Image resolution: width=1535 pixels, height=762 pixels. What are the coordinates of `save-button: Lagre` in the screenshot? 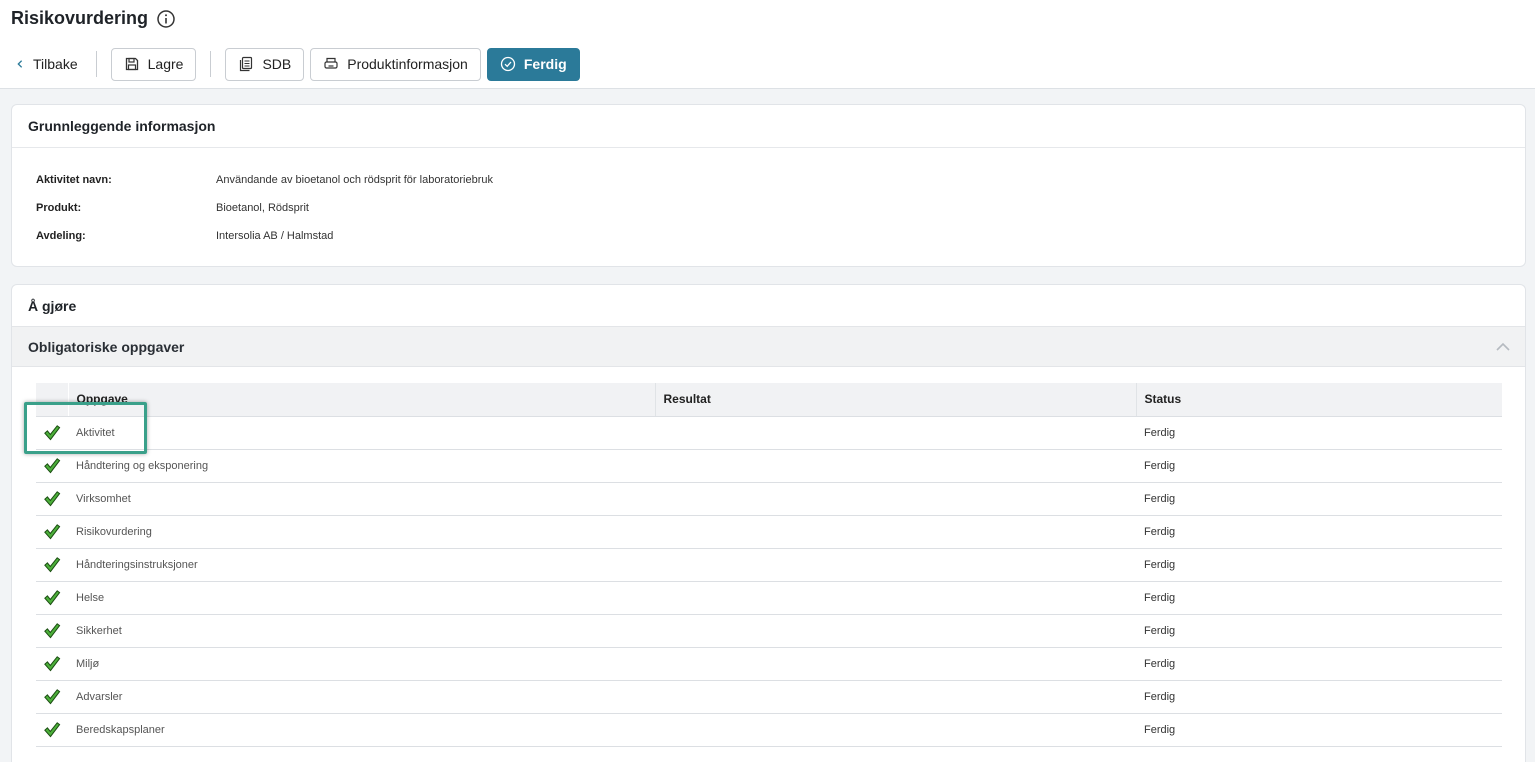 It's located at (153, 64).